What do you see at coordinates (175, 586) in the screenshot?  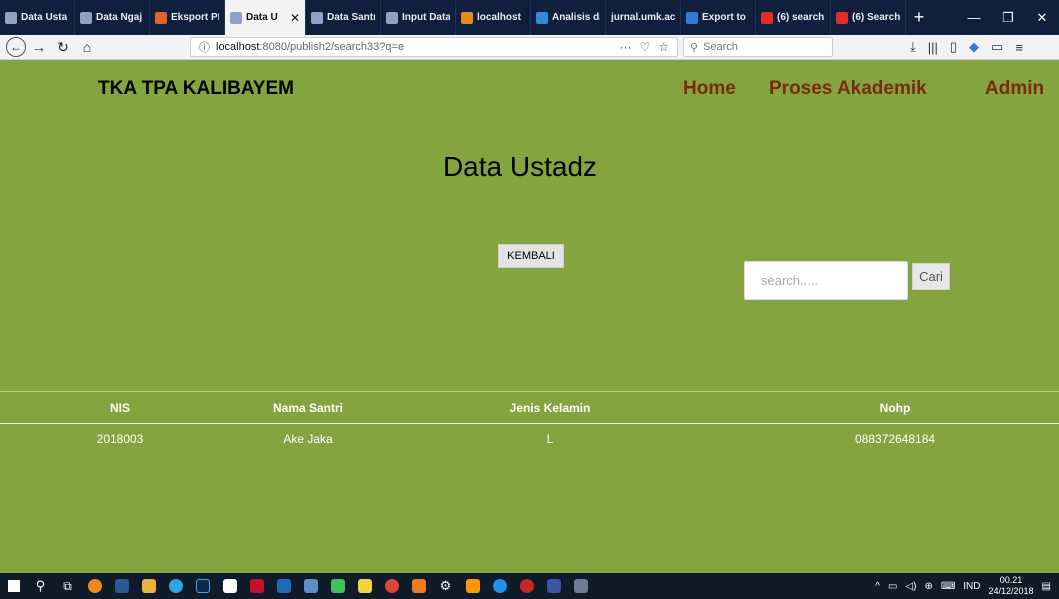 I see `telegram-icon` at bounding box center [175, 586].